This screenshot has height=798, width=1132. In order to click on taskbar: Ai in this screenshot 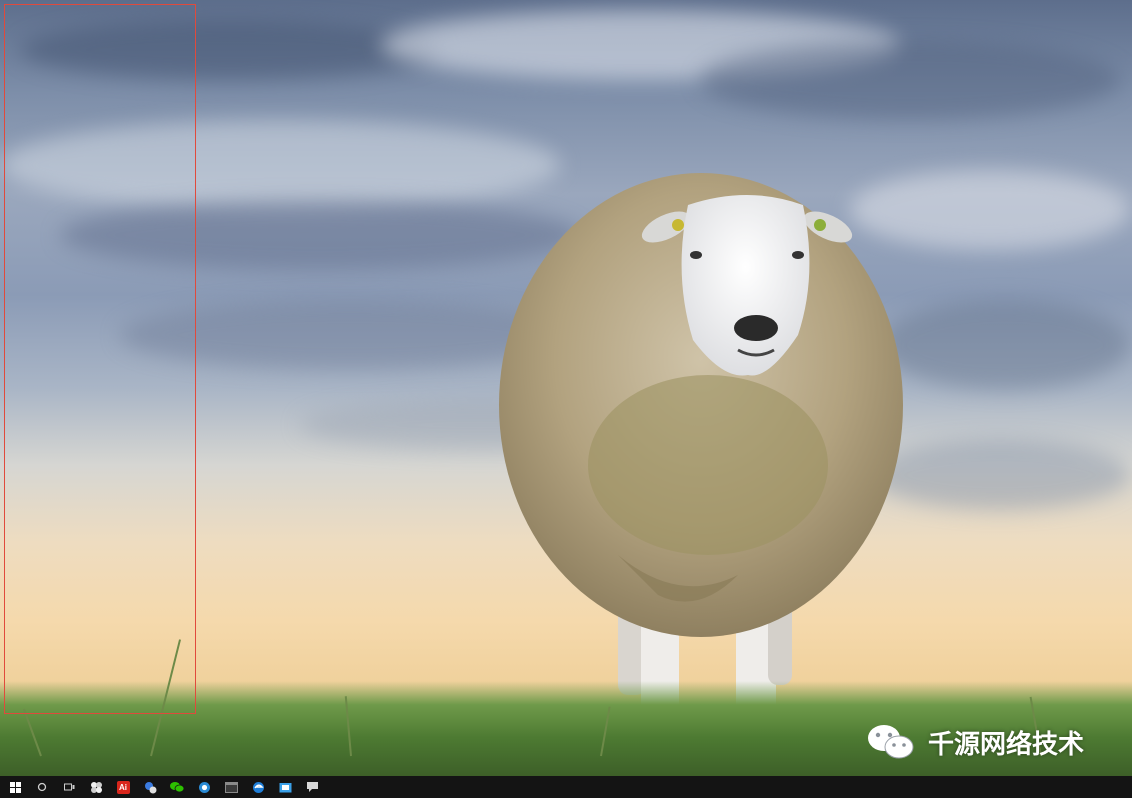, I will do `click(566, 787)`.